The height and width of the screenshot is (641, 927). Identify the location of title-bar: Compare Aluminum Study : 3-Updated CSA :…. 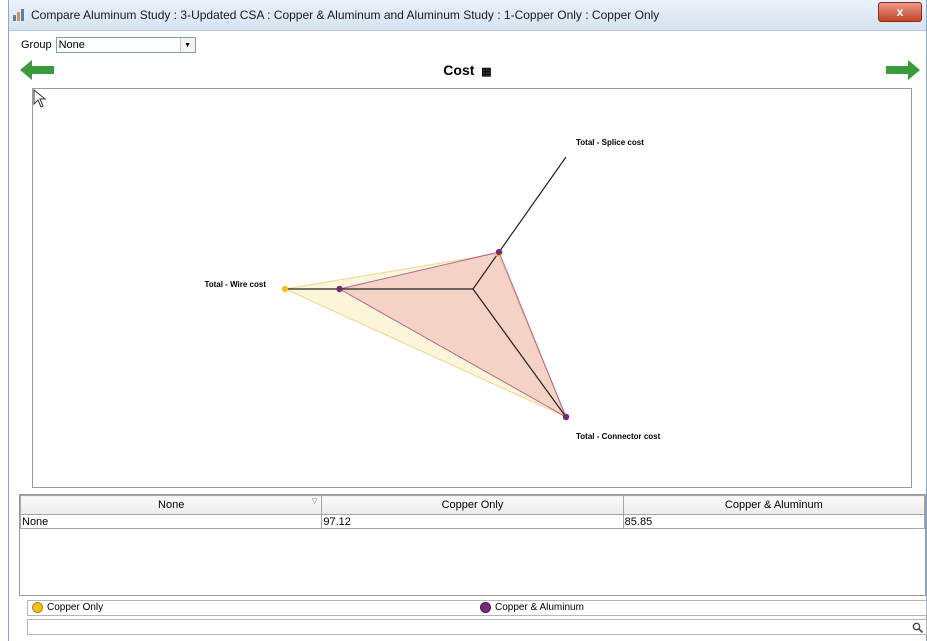
(467, 15).